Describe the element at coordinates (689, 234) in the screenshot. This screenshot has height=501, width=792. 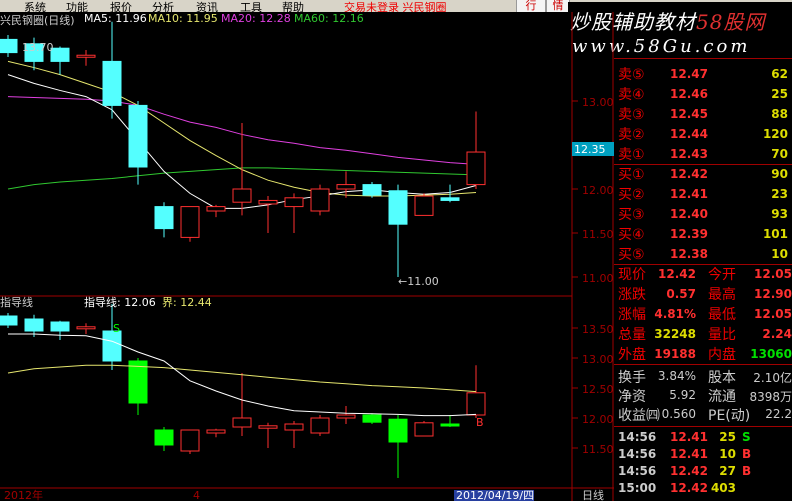
I see `bid-price-4: 12.39` at that location.